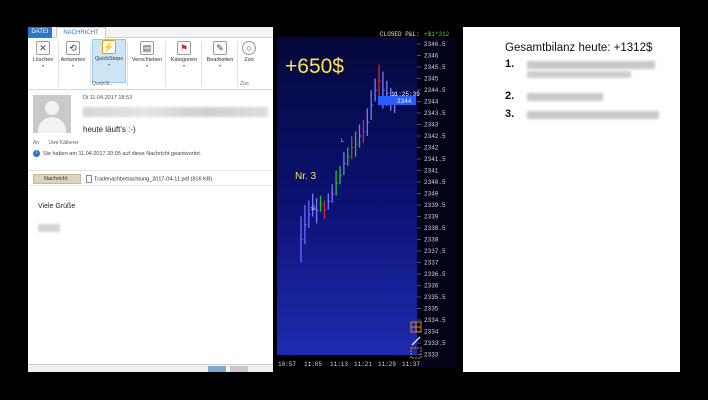 The width and height of the screenshot is (708, 400). I want to click on avatar-head-icon, so click(52, 108).